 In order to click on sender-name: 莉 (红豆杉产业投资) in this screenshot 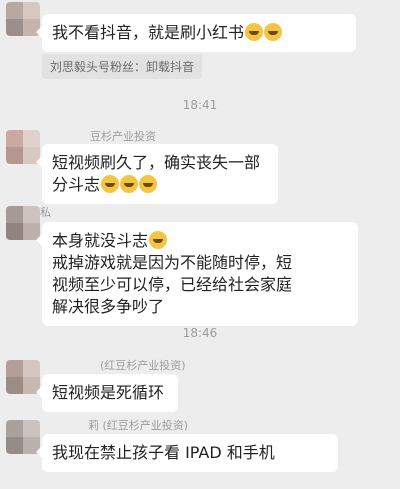, I will do `click(138, 425)`.